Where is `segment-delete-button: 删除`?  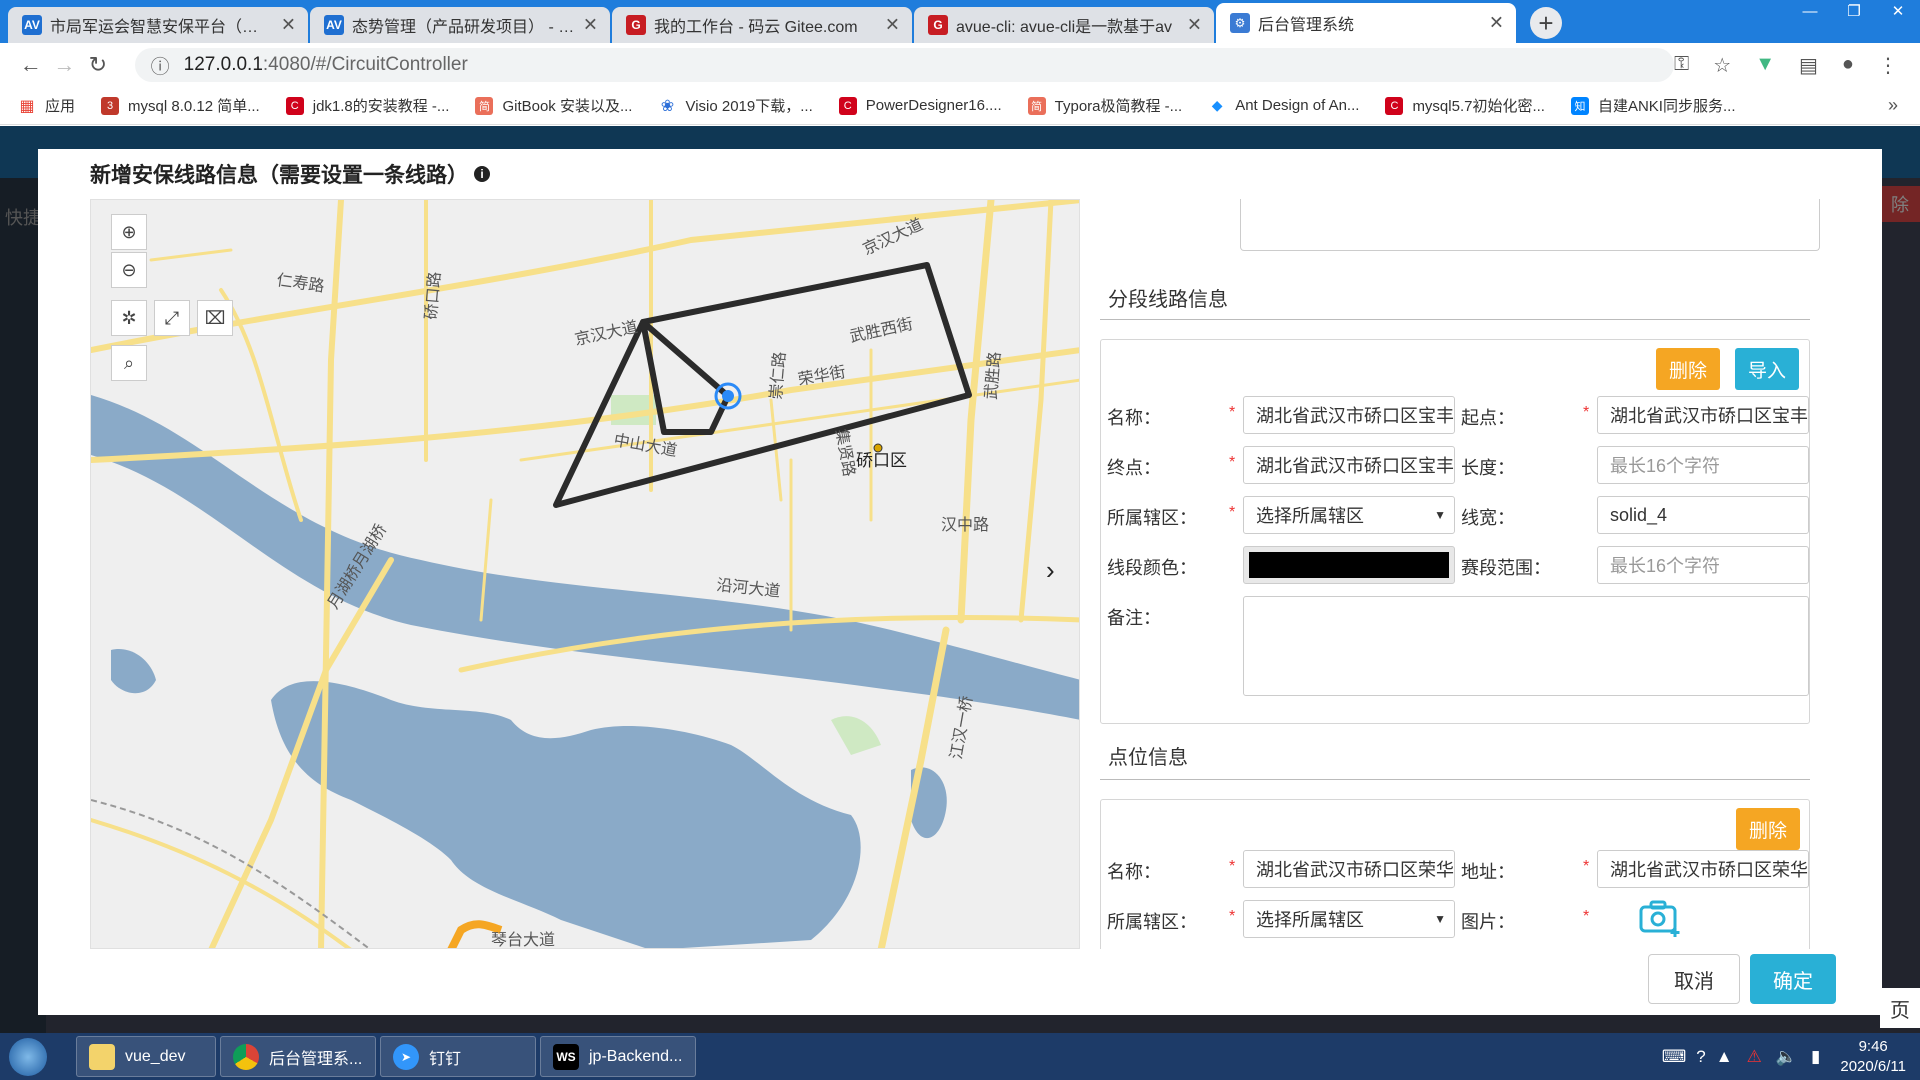 segment-delete-button: 删除 is located at coordinates (1688, 369).